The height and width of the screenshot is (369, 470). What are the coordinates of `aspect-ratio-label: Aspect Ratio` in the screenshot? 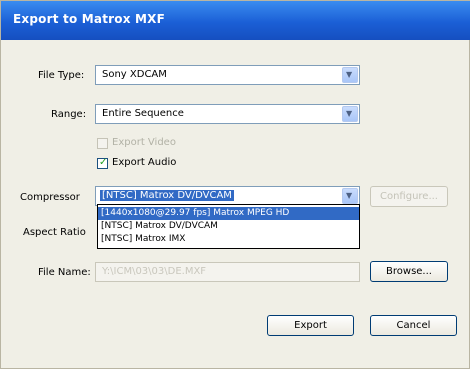 It's located at (54, 232).